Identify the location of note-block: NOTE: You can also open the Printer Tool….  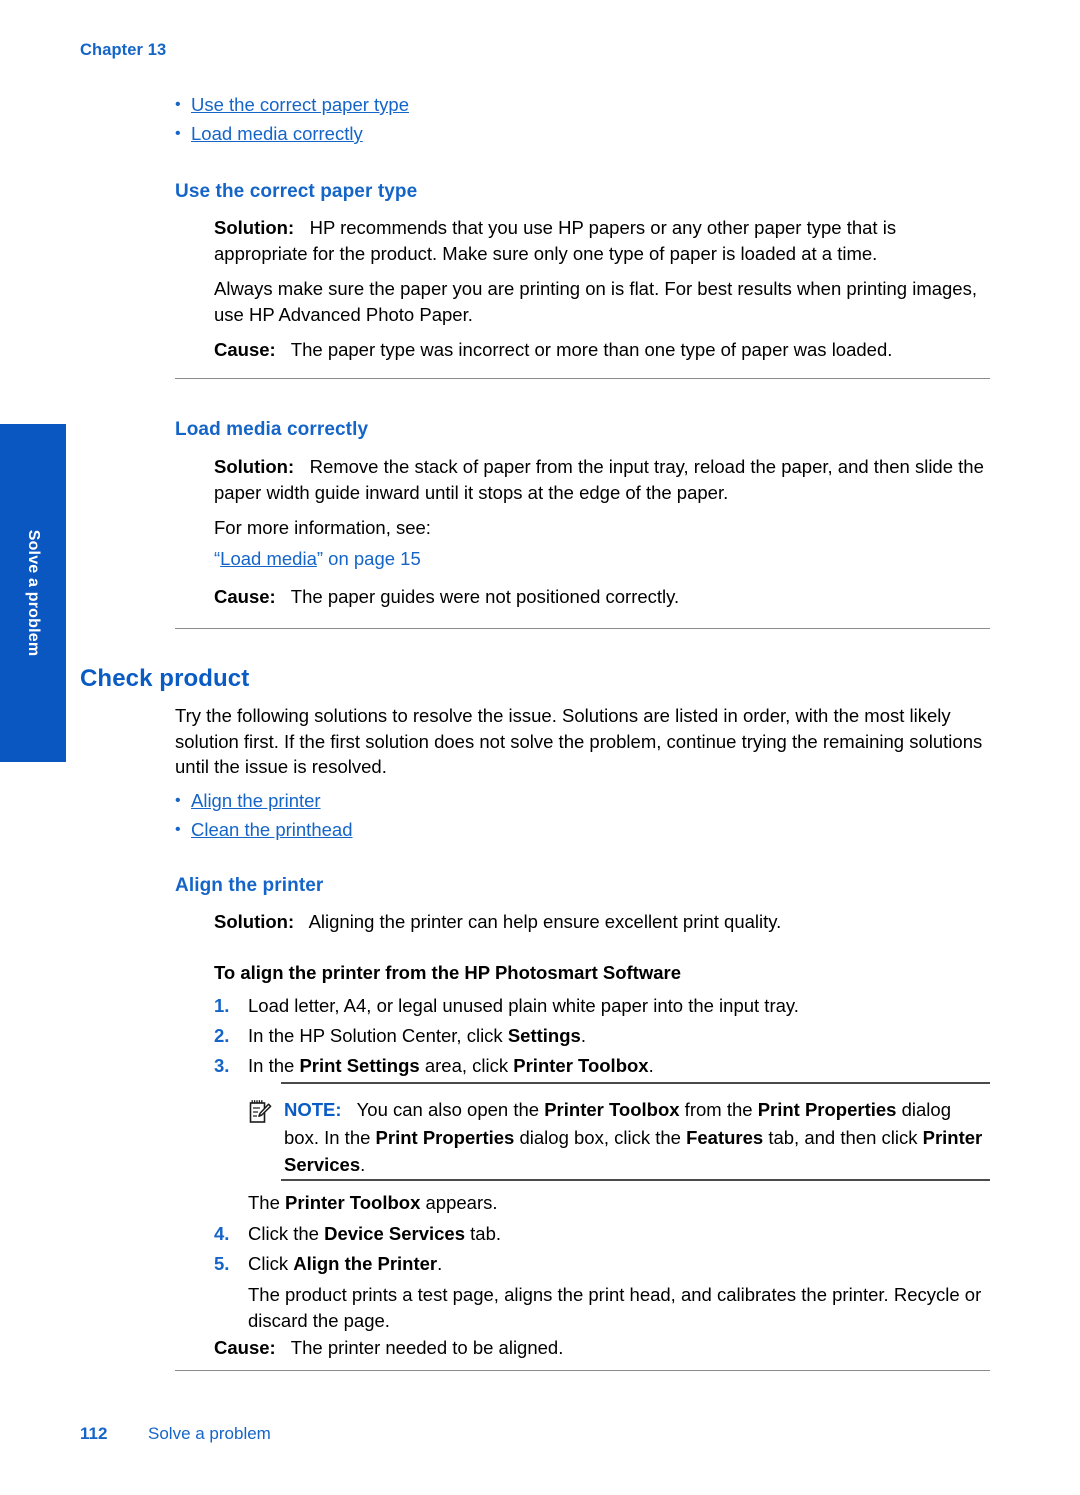
(619, 1137).